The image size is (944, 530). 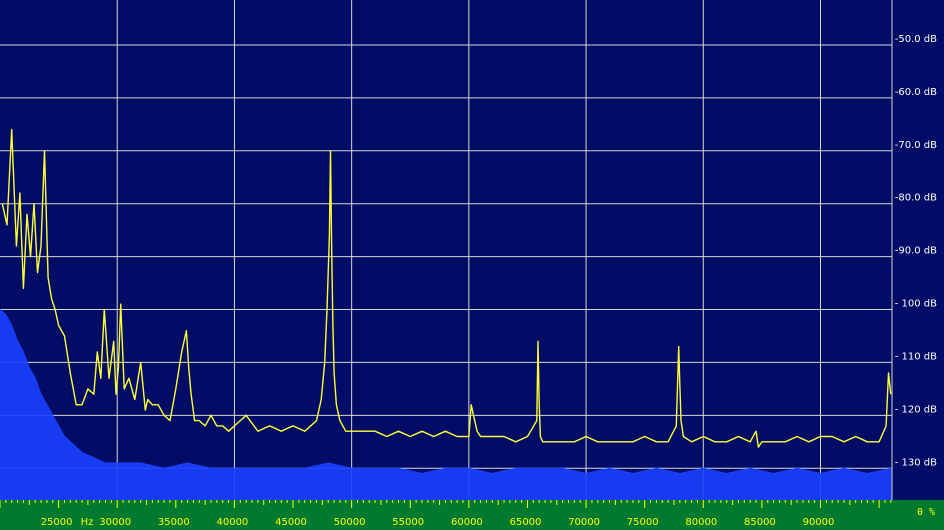 I want to click on x-tick-label: 35000, so click(x=174, y=522).